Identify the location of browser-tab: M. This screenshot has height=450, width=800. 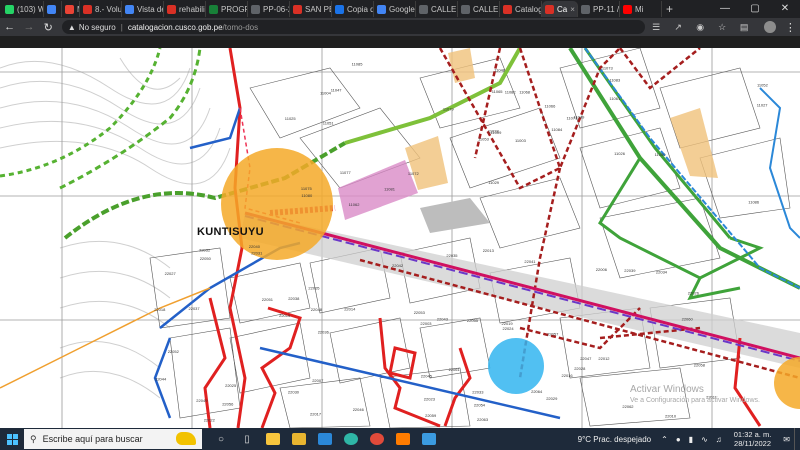
(71, 9).